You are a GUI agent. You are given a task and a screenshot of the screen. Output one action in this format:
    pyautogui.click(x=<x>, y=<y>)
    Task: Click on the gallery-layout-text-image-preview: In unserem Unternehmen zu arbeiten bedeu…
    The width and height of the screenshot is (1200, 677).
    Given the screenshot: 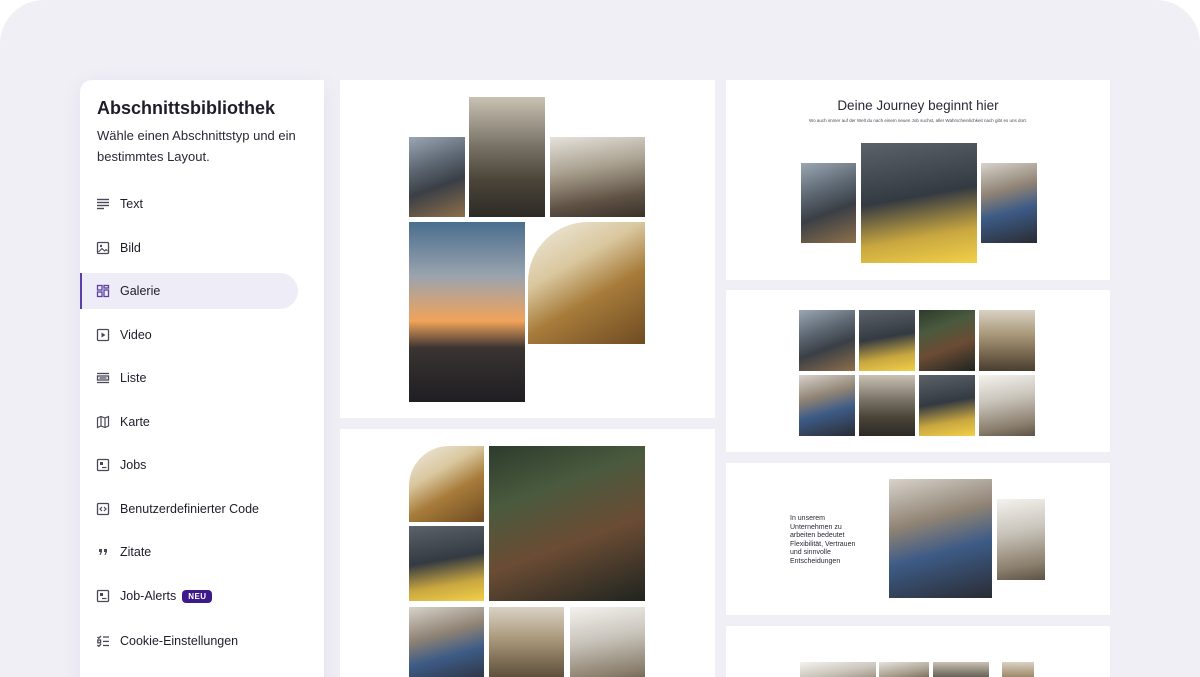 What is the action you would take?
    pyautogui.click(x=918, y=539)
    